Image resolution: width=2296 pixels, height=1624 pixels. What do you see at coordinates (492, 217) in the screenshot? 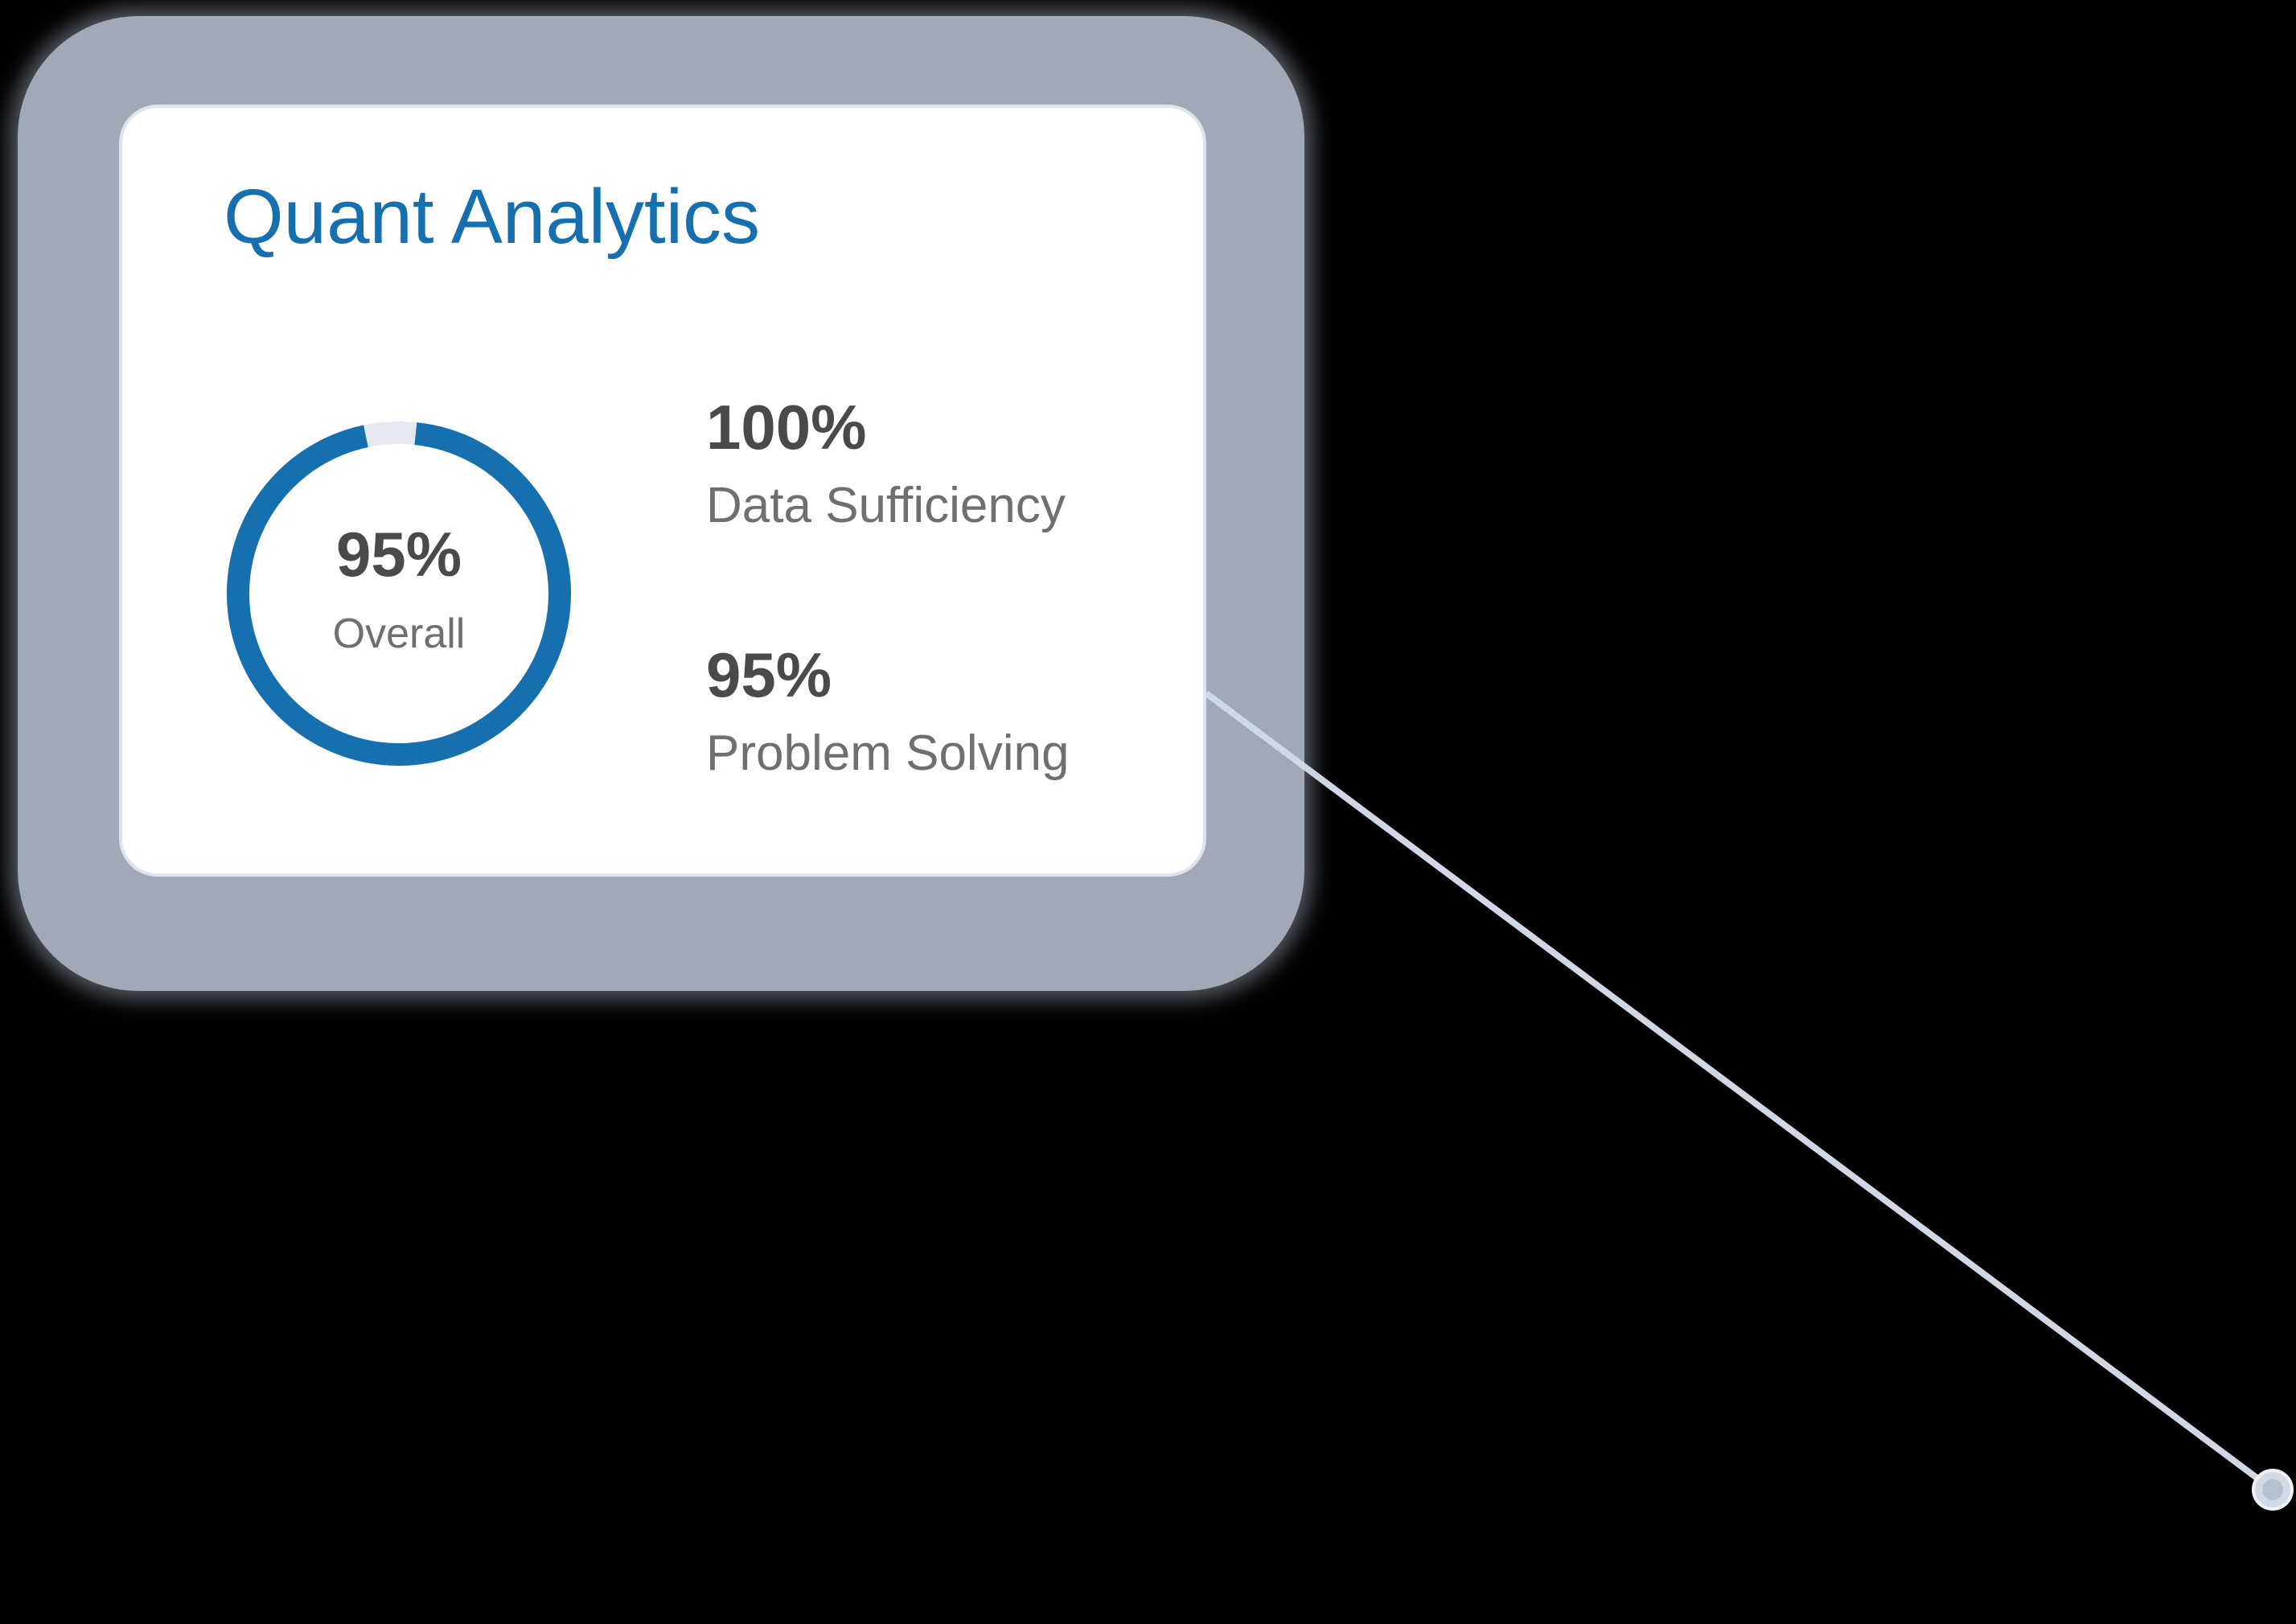
I see `card-title: Quant Analytics` at bounding box center [492, 217].